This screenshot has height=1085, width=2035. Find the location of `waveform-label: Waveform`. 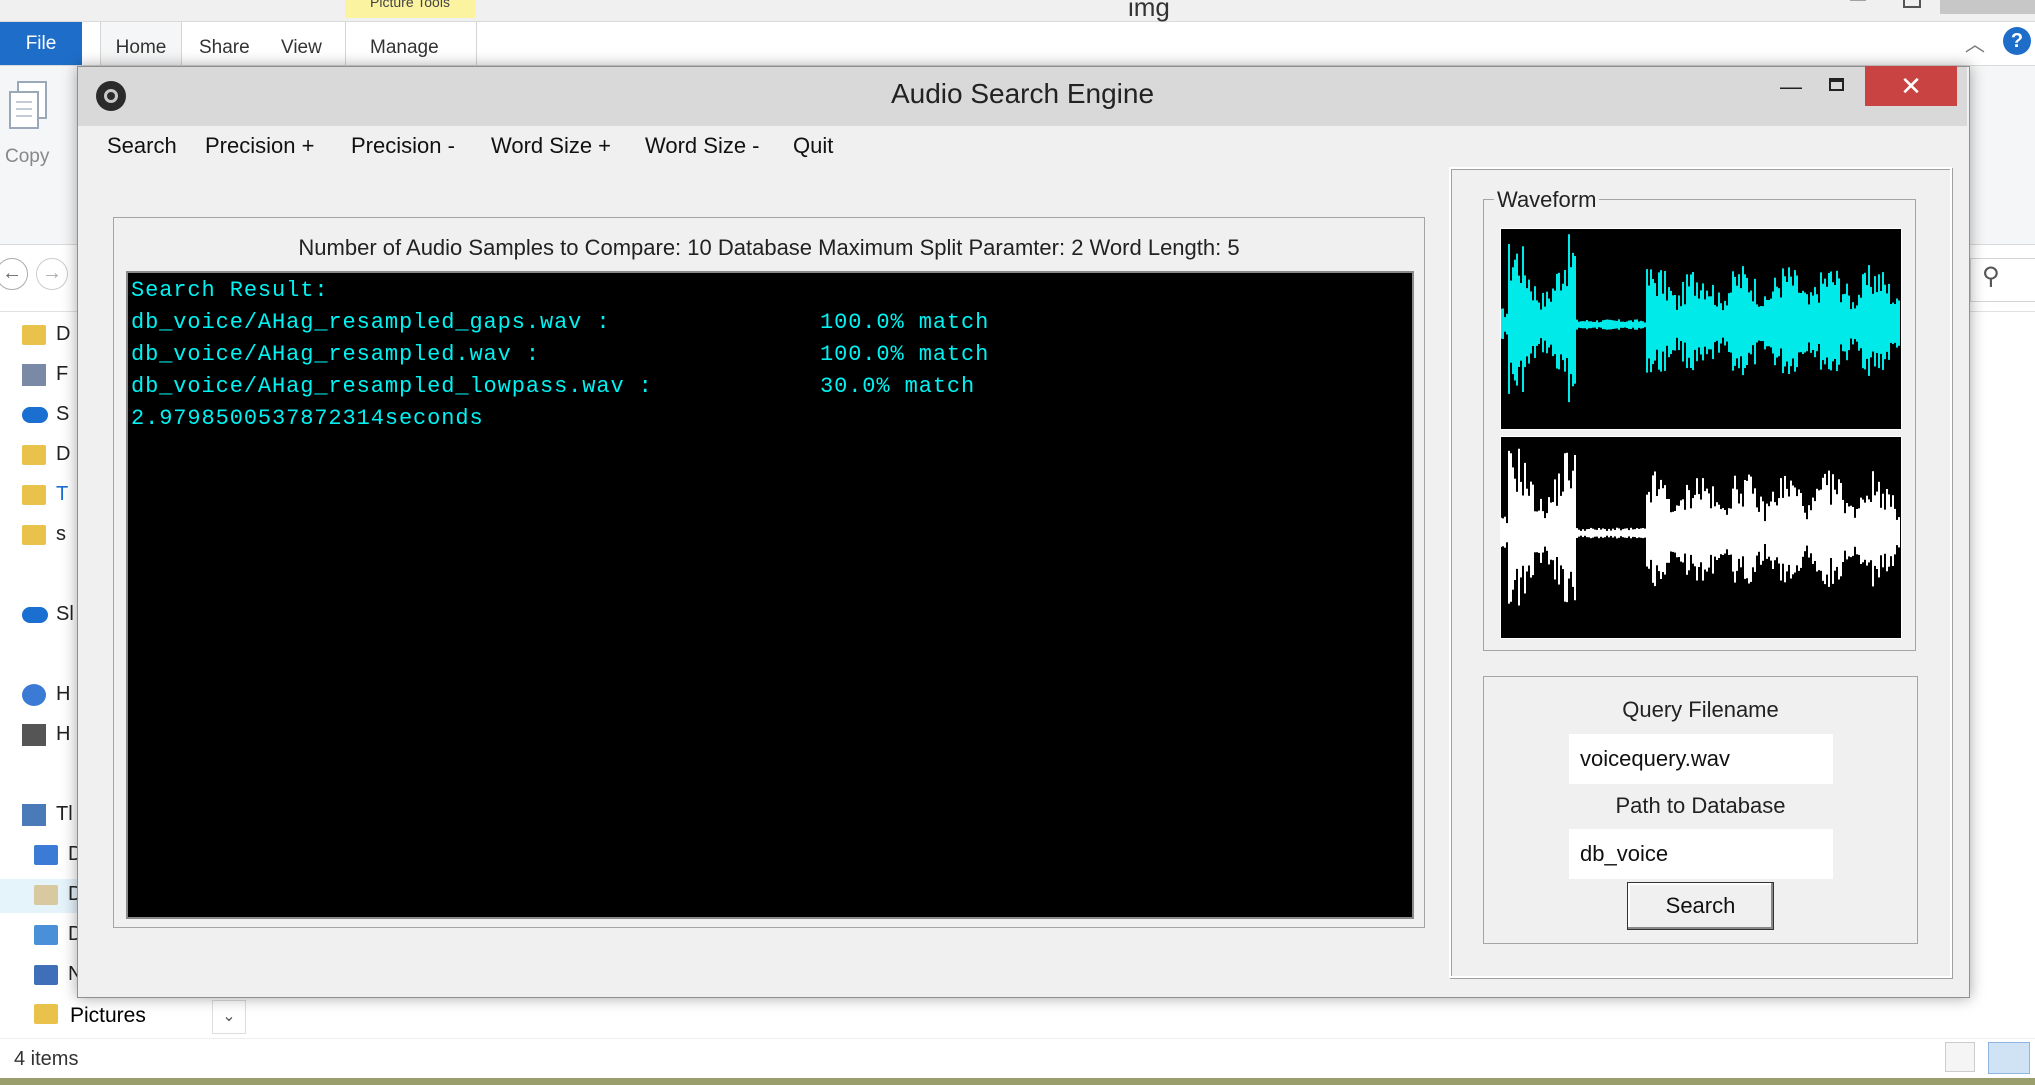

waveform-label: Waveform is located at coordinates (1547, 200).